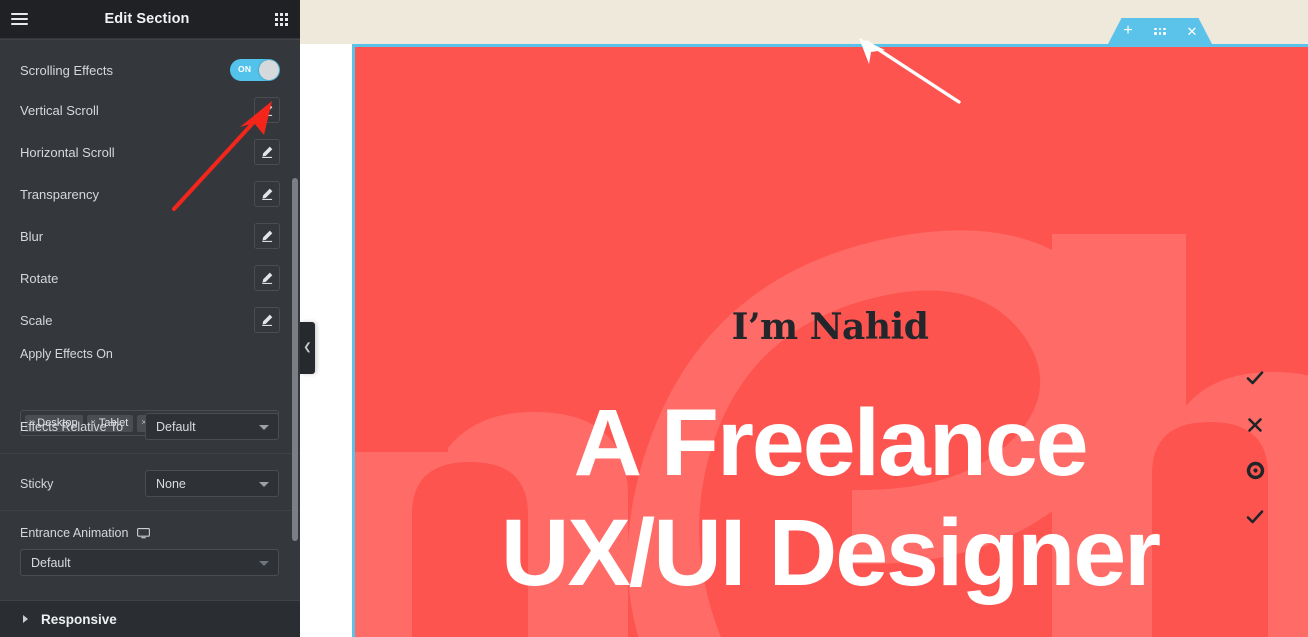 Image resolution: width=1308 pixels, height=637 pixels. I want to click on panel-header: Edit Section, so click(150, 19).